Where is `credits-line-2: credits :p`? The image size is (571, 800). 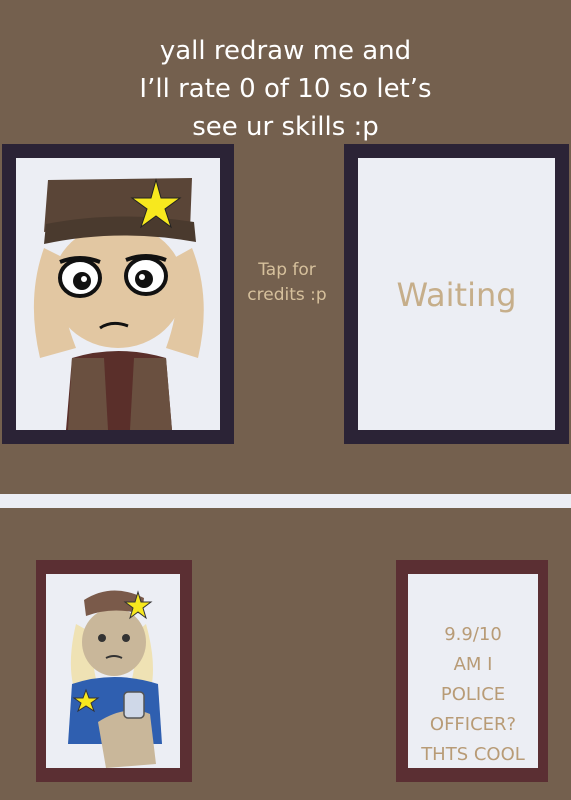
credits-line-2: credits :p is located at coordinates (287, 295).